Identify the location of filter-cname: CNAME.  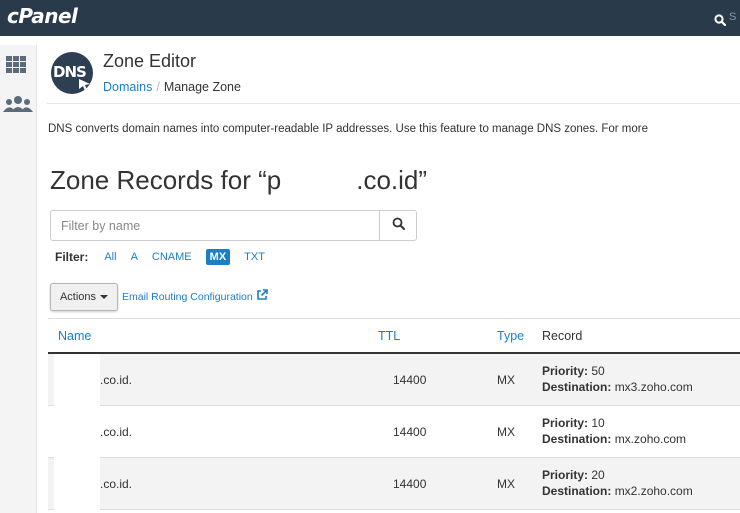
(172, 257).